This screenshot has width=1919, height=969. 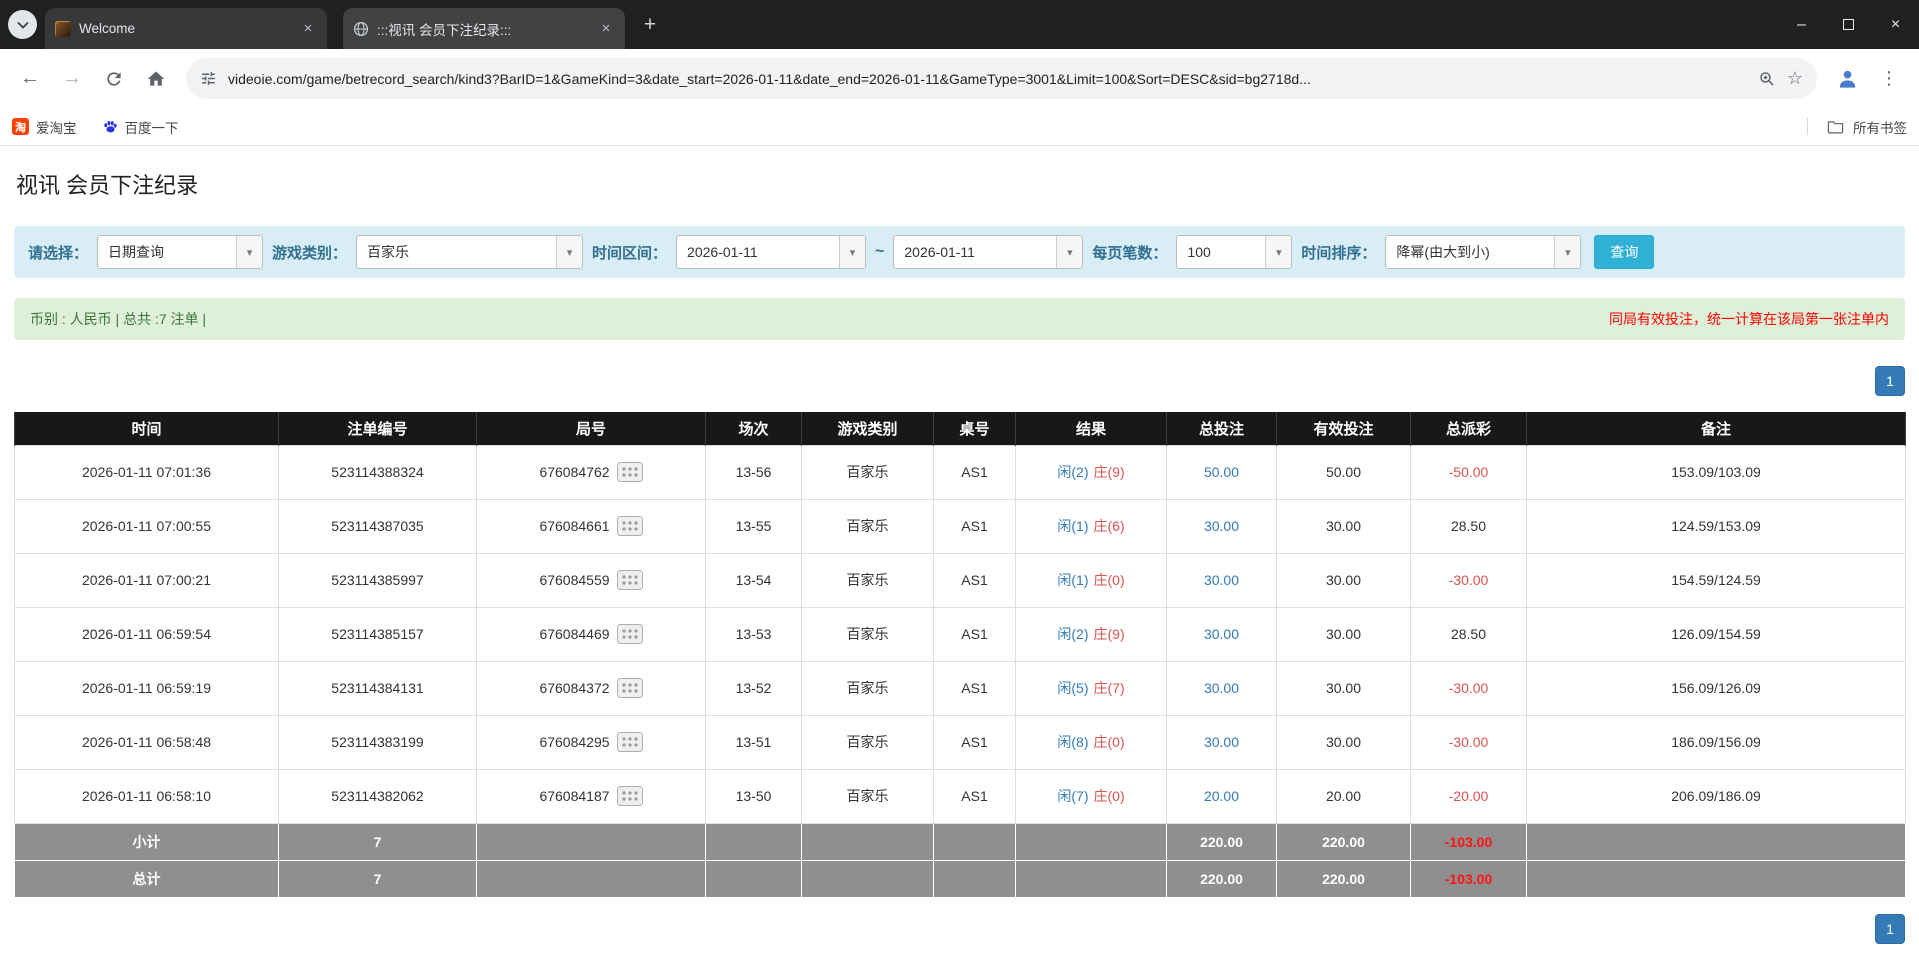 I want to click on cell-result: 闲(7) 庄(0), so click(x=1091, y=796).